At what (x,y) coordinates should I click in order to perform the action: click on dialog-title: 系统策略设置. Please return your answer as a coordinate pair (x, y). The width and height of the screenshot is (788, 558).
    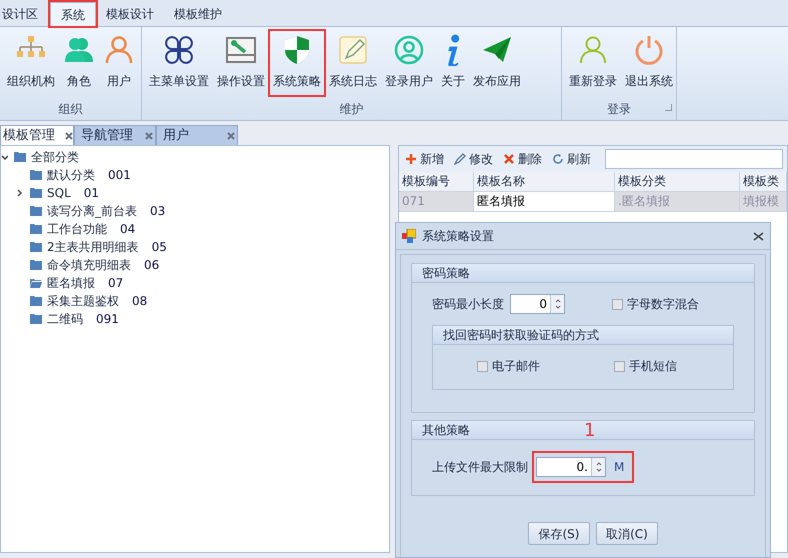
    Looking at the image, I should click on (458, 236).